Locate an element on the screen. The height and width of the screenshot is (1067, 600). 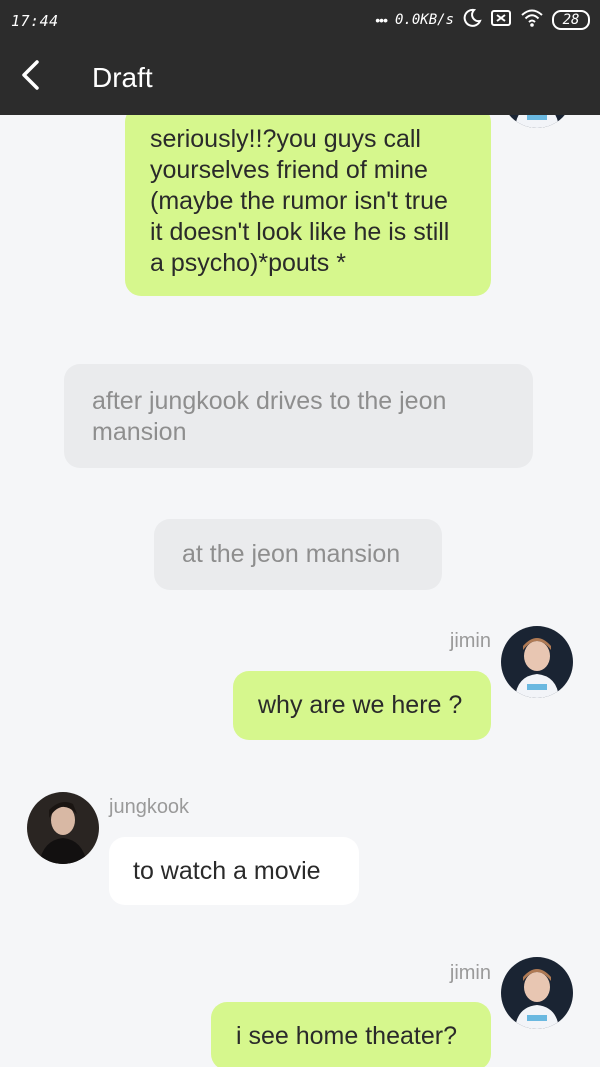
status-time: 17:44 is located at coordinates (35, 21).